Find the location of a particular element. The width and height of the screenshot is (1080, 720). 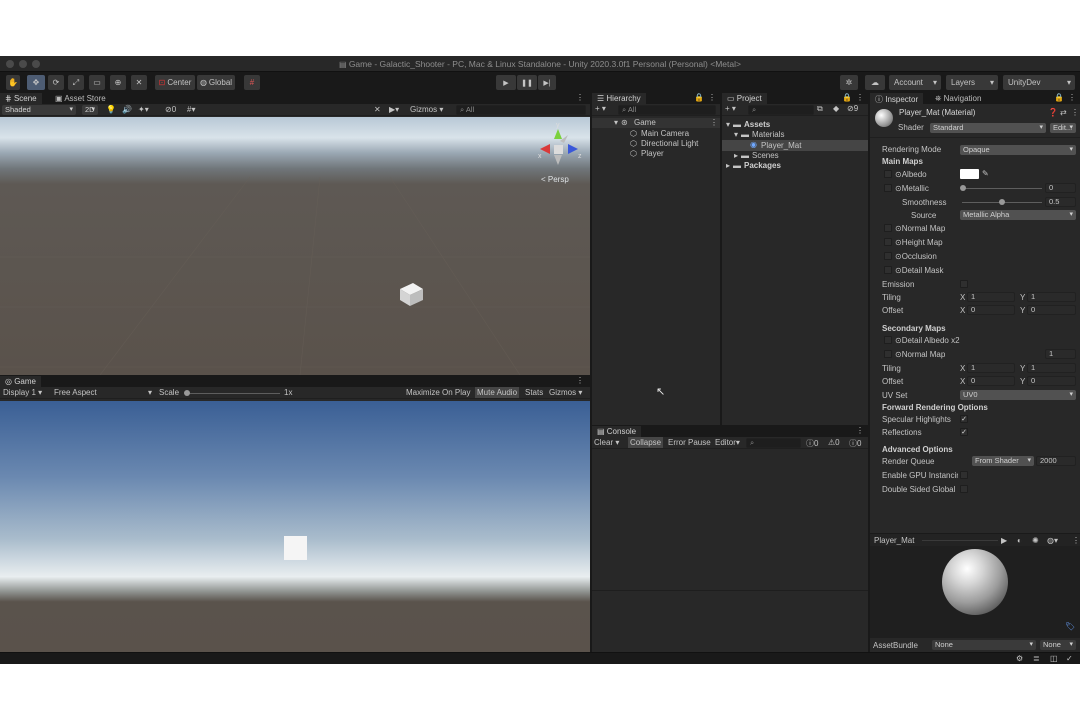

tab-inspector: ⓘ Inspector is located at coordinates (897, 98).